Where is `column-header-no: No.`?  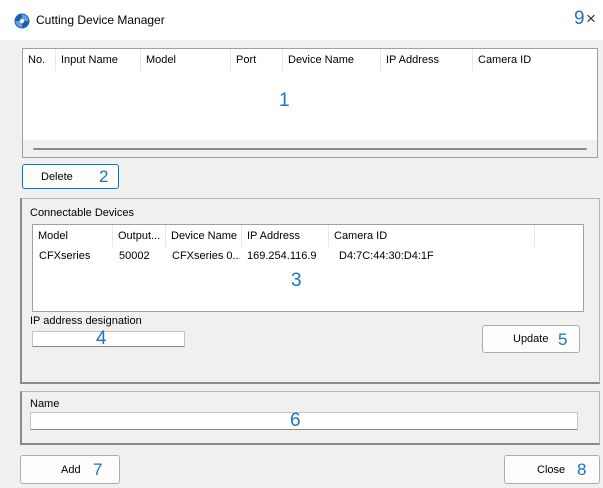
column-header-no: No. is located at coordinates (39, 60).